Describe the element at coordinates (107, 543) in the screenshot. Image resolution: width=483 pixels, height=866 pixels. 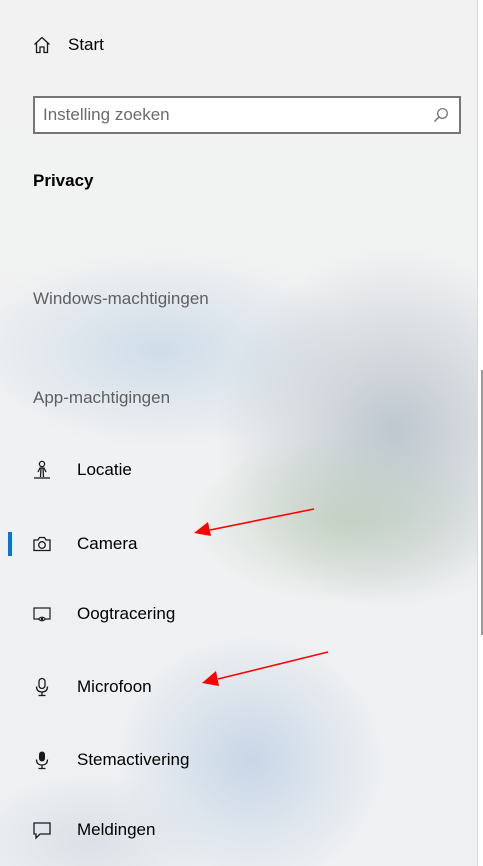
I see `nav-item-label: Camera` at that location.